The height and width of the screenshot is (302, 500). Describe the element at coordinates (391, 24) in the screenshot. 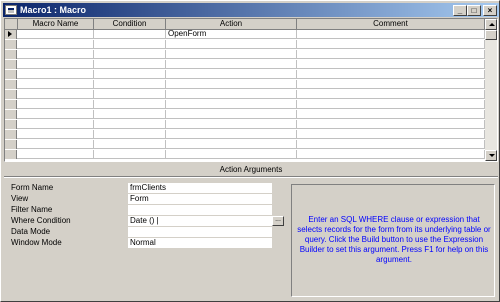

I see `column-header-comment: Comment` at that location.